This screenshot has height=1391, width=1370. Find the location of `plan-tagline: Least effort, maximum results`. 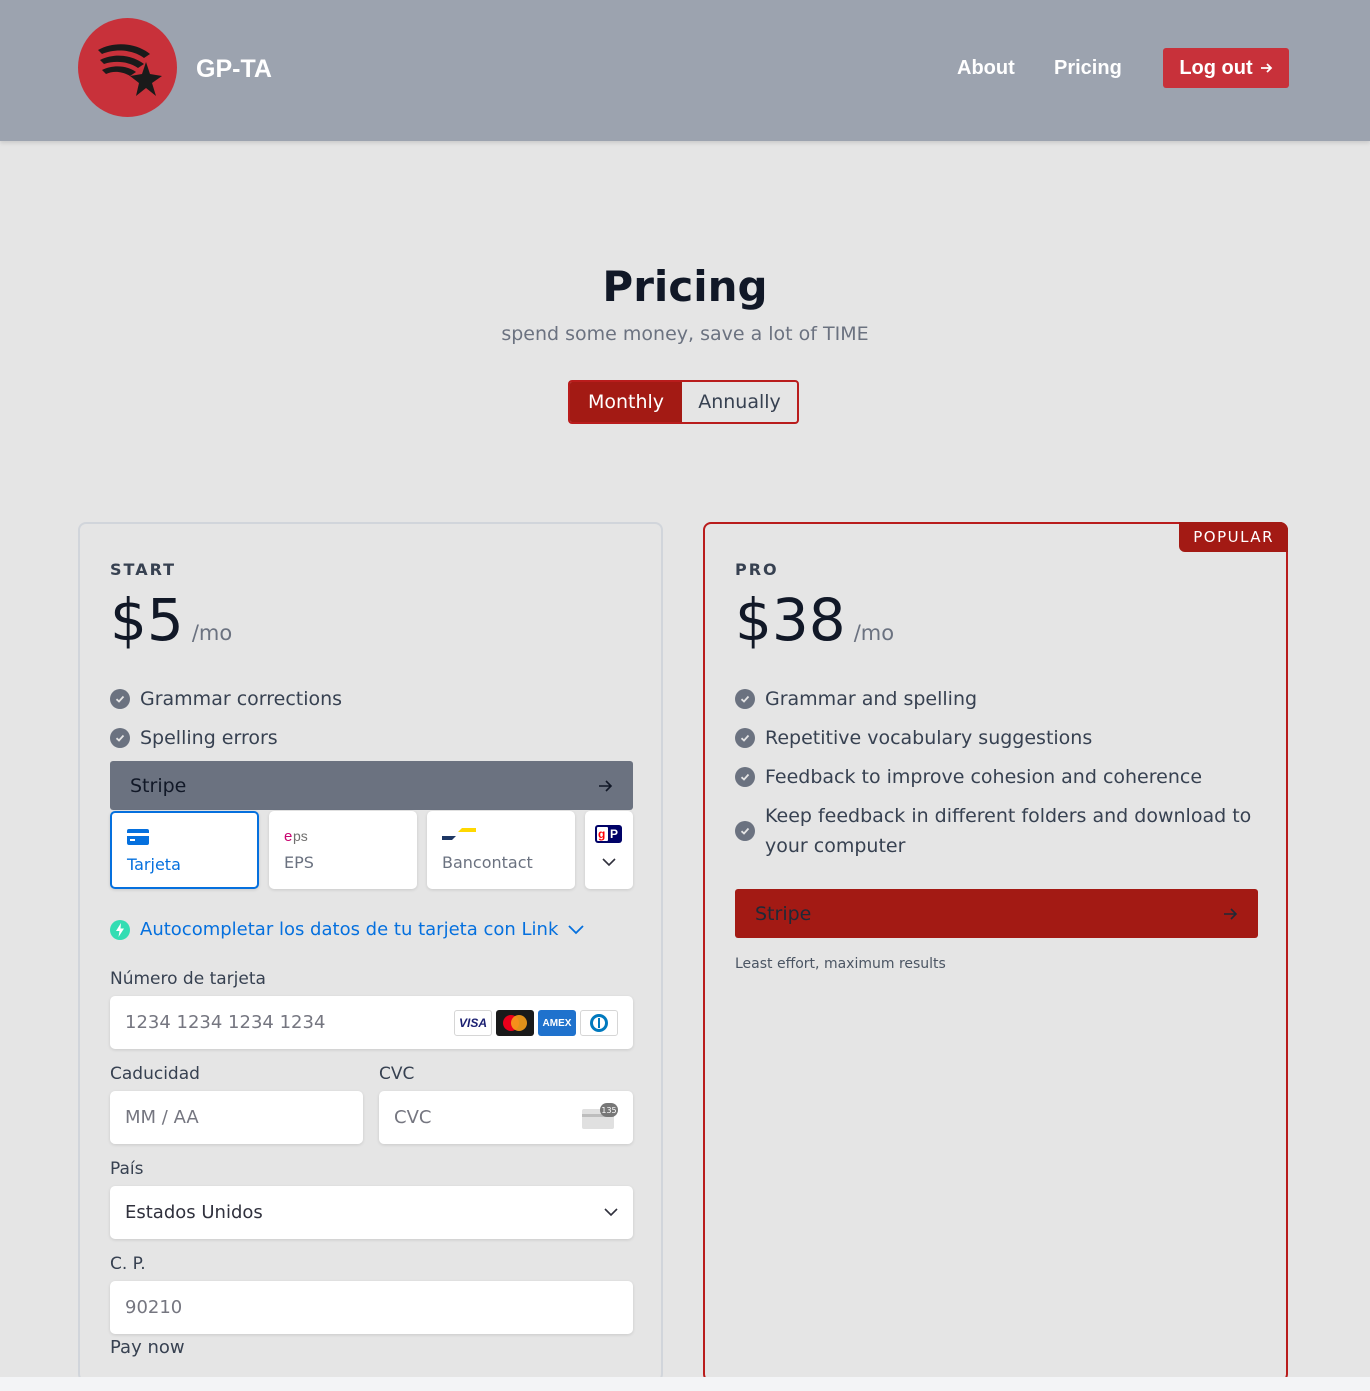

plan-tagline: Least effort, maximum results is located at coordinates (840, 964).